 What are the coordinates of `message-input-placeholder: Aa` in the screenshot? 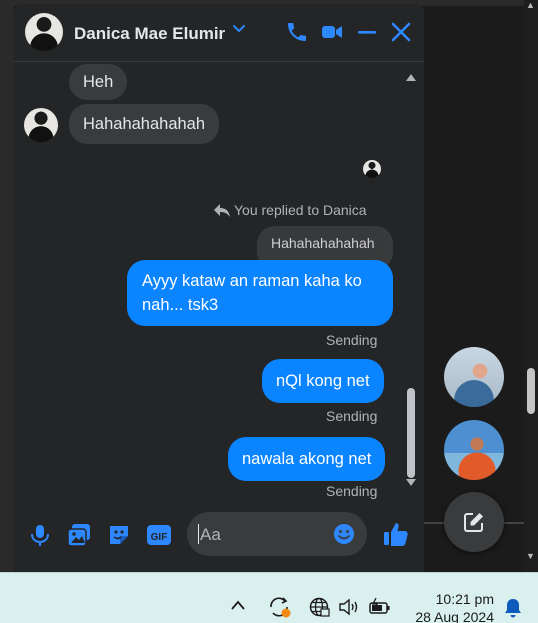 It's located at (210, 534).